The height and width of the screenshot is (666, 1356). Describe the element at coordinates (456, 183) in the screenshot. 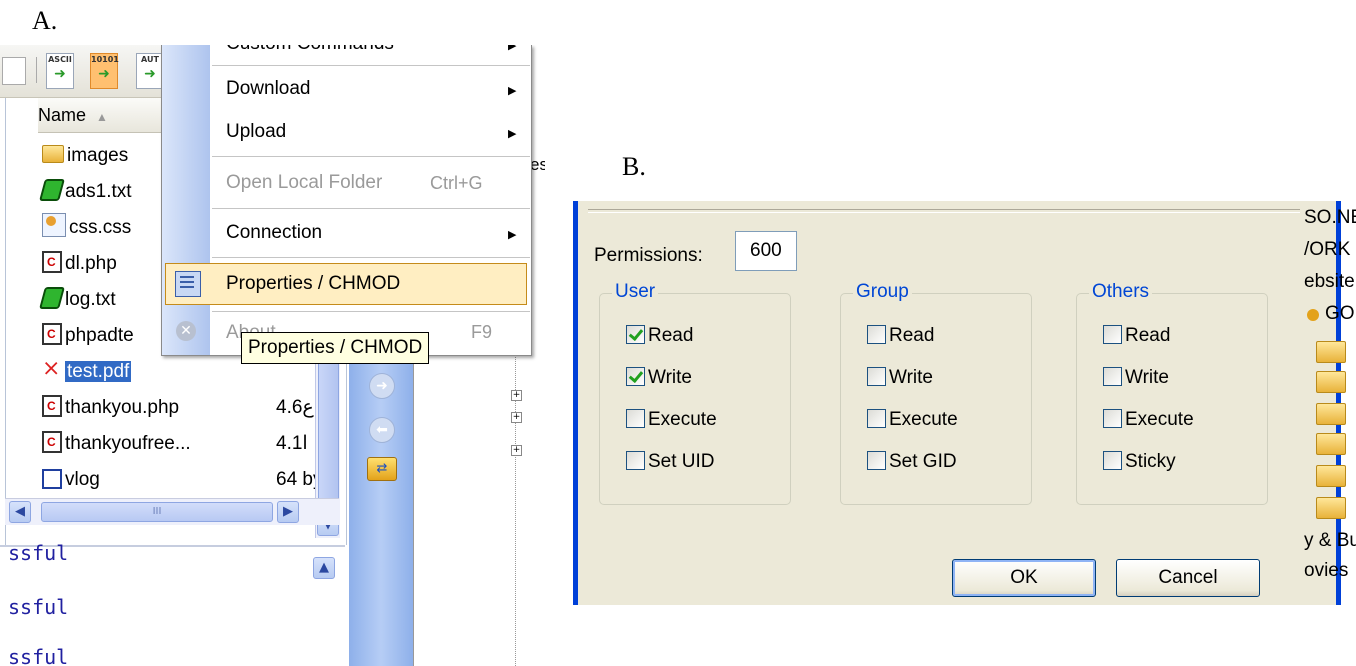

I see `menu-shortcut: Ctrl+G` at that location.